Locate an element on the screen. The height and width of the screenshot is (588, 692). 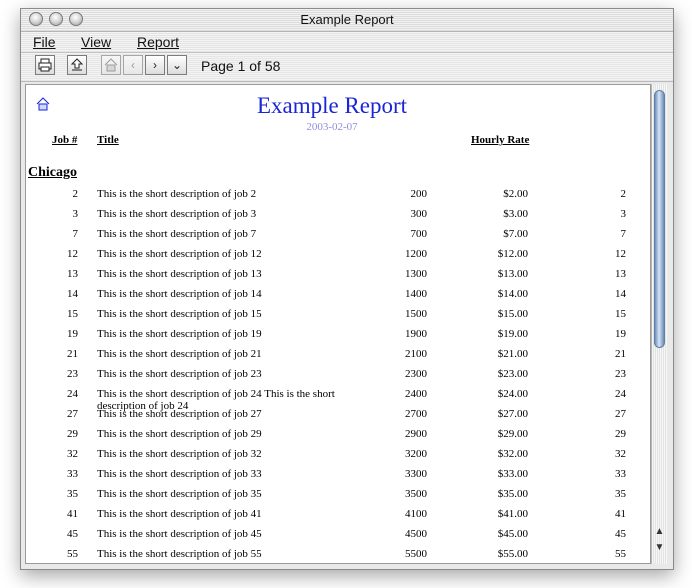
job-title: This is the short description of job 41 is located at coordinates (179, 514).